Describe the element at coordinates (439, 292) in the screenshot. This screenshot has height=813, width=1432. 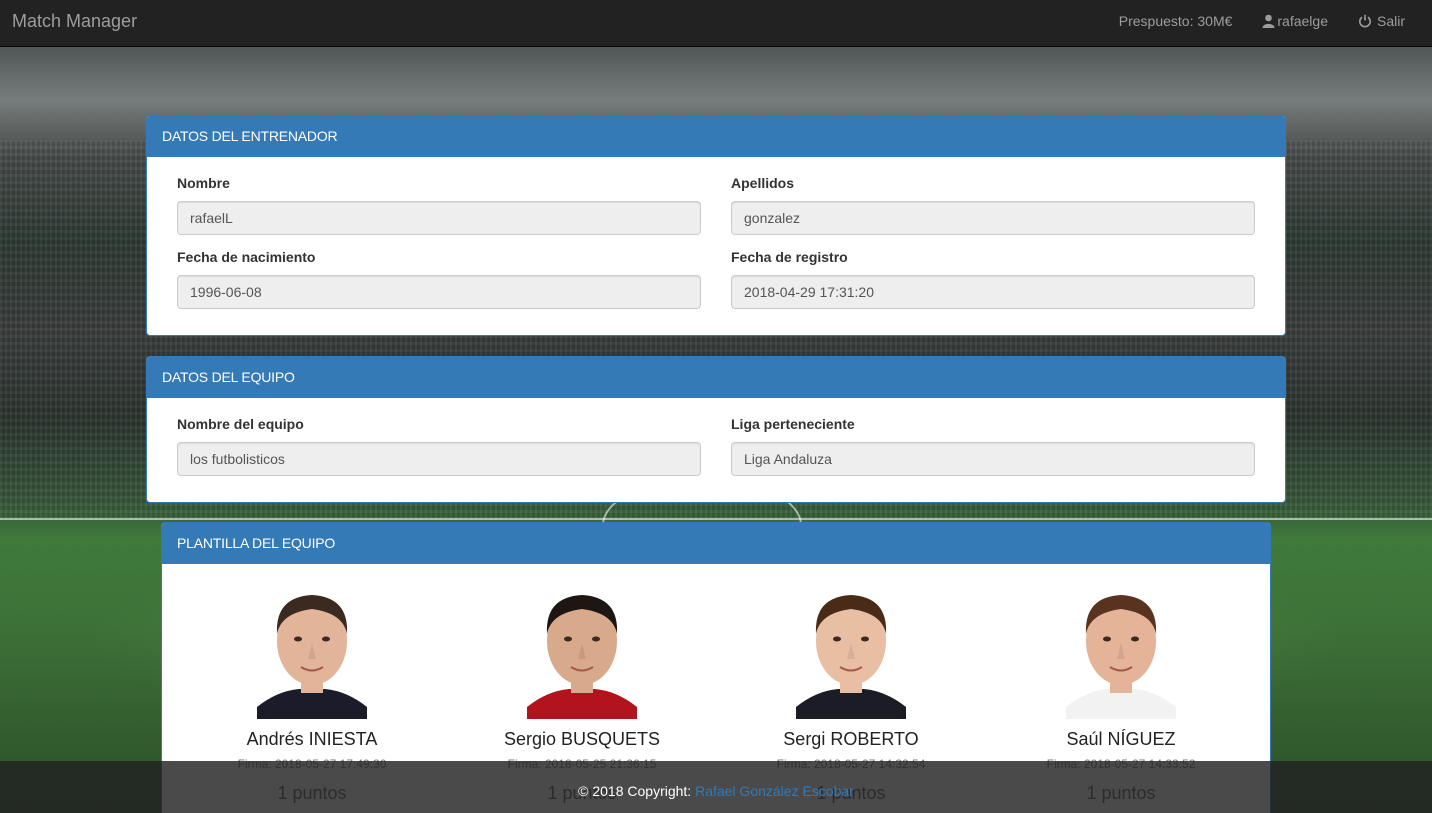
I see `nacimiento-input: 1996-06-08` at that location.